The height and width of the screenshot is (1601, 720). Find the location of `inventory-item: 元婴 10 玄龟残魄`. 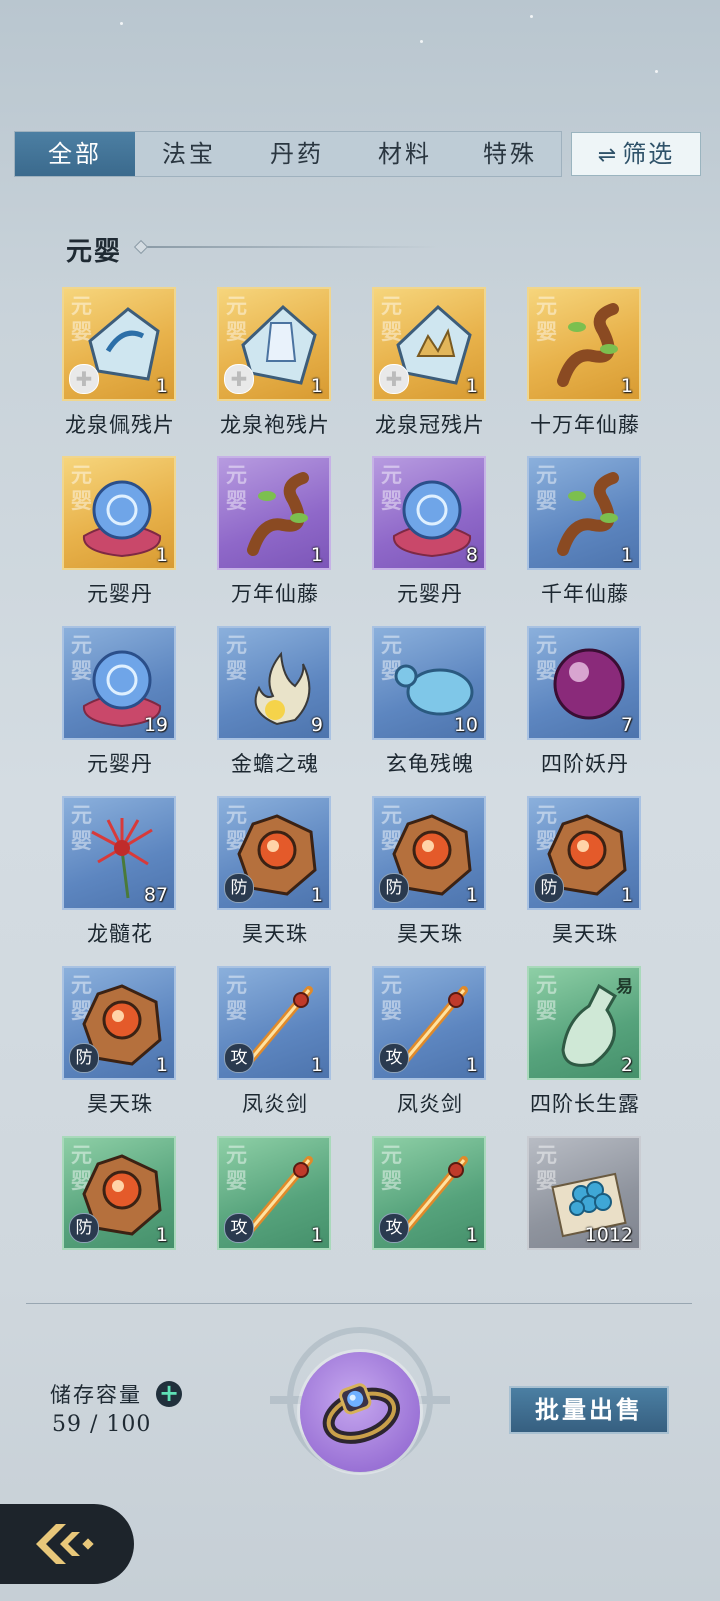

inventory-item: 元婴 10 玄龟残魄 is located at coordinates (430, 702).